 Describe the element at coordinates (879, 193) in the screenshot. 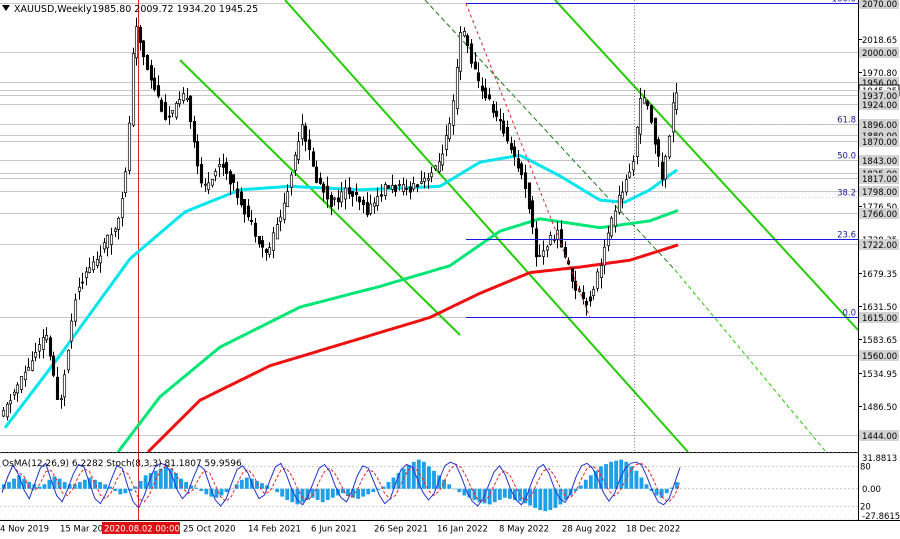

I see `price-tick-label: 1798.00` at that location.